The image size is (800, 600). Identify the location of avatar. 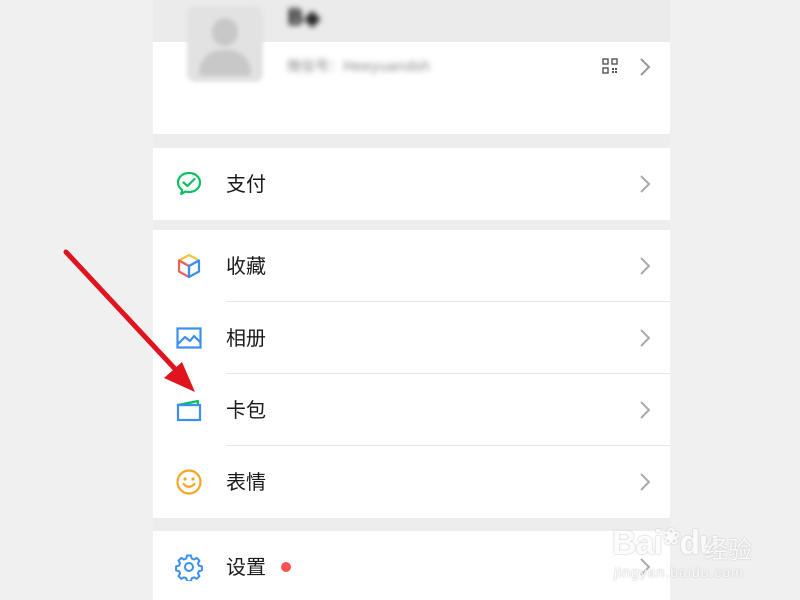
(225, 44).